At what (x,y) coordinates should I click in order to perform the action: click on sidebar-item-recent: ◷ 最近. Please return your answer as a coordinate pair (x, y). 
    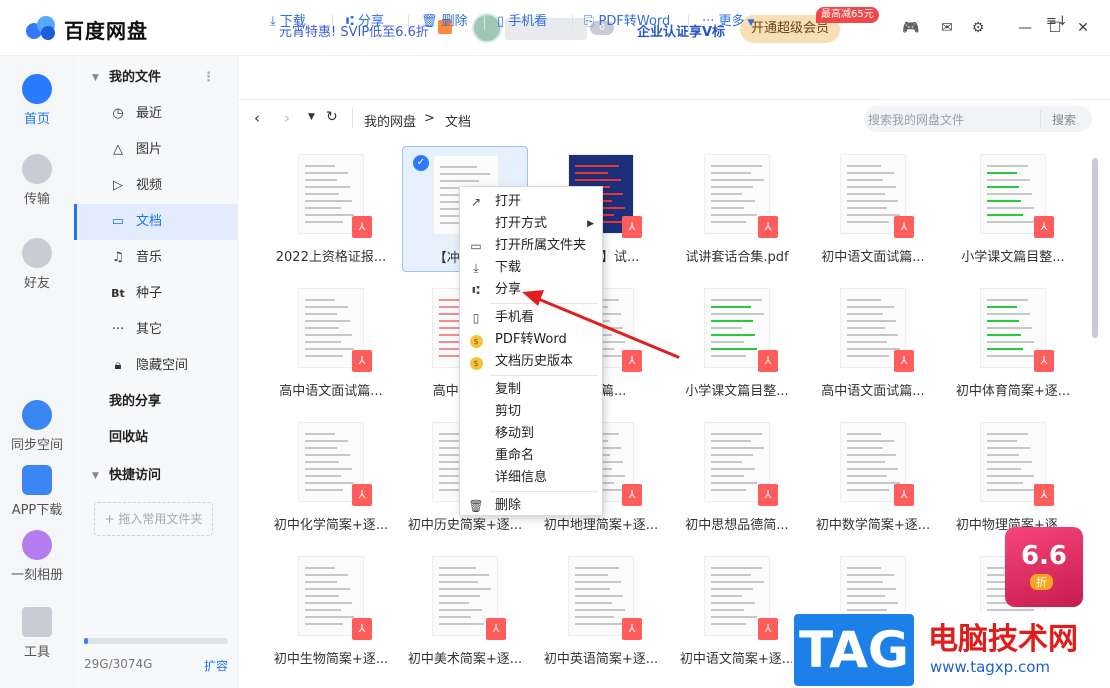
    Looking at the image, I should click on (155, 114).